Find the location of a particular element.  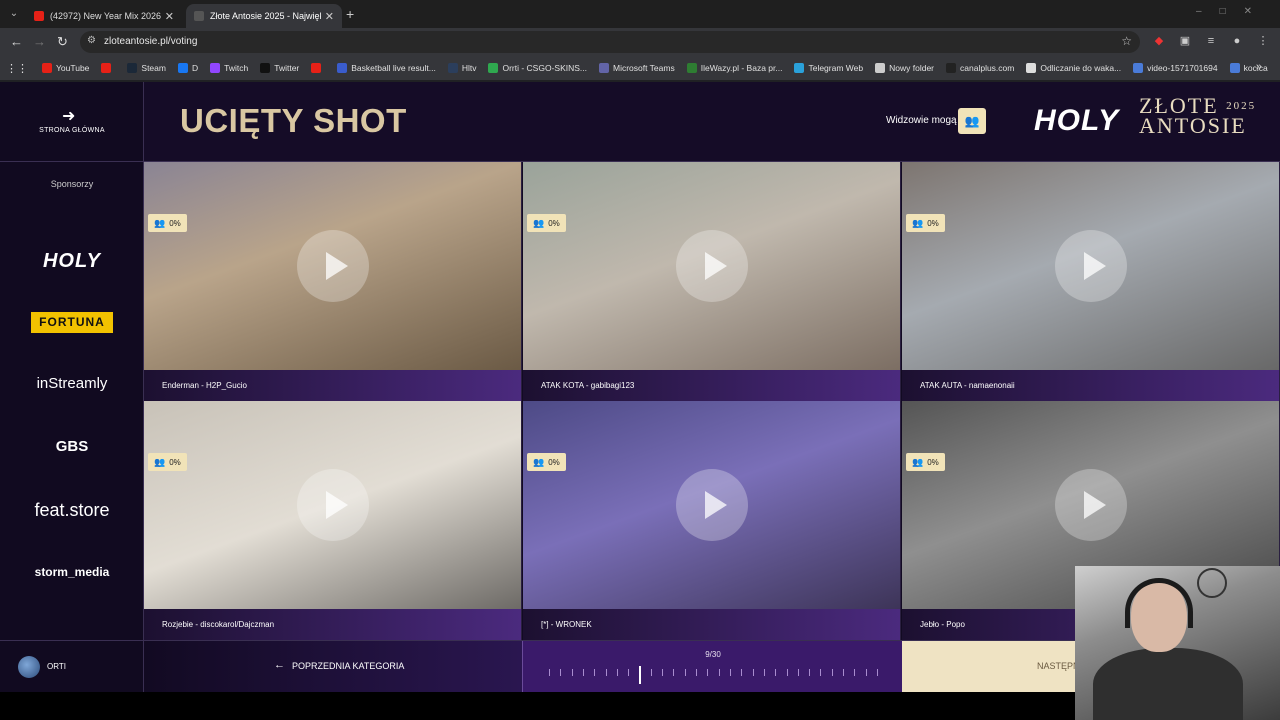

bookmark-item: YouTube is located at coordinates (65, 68).